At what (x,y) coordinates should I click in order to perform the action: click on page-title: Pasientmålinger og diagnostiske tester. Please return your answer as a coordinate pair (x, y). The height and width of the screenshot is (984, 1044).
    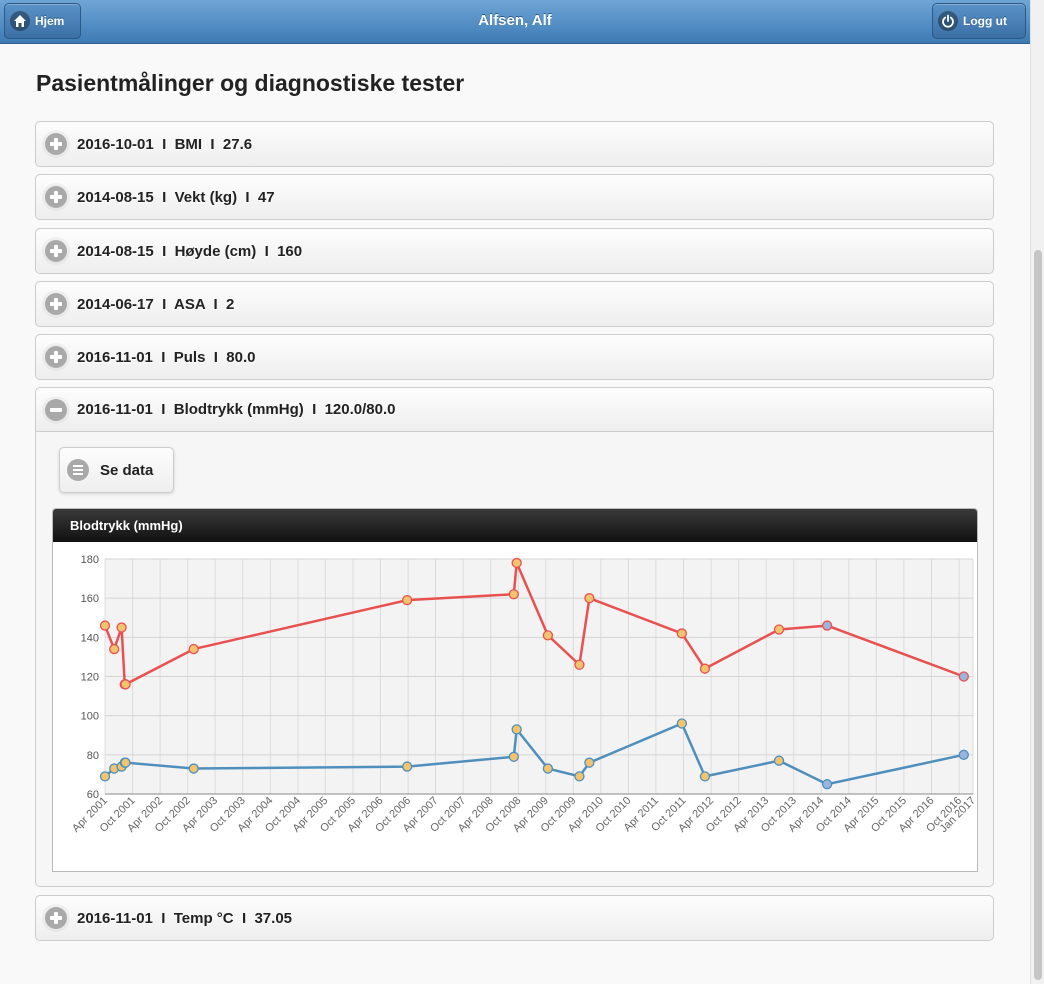
    Looking at the image, I should click on (250, 83).